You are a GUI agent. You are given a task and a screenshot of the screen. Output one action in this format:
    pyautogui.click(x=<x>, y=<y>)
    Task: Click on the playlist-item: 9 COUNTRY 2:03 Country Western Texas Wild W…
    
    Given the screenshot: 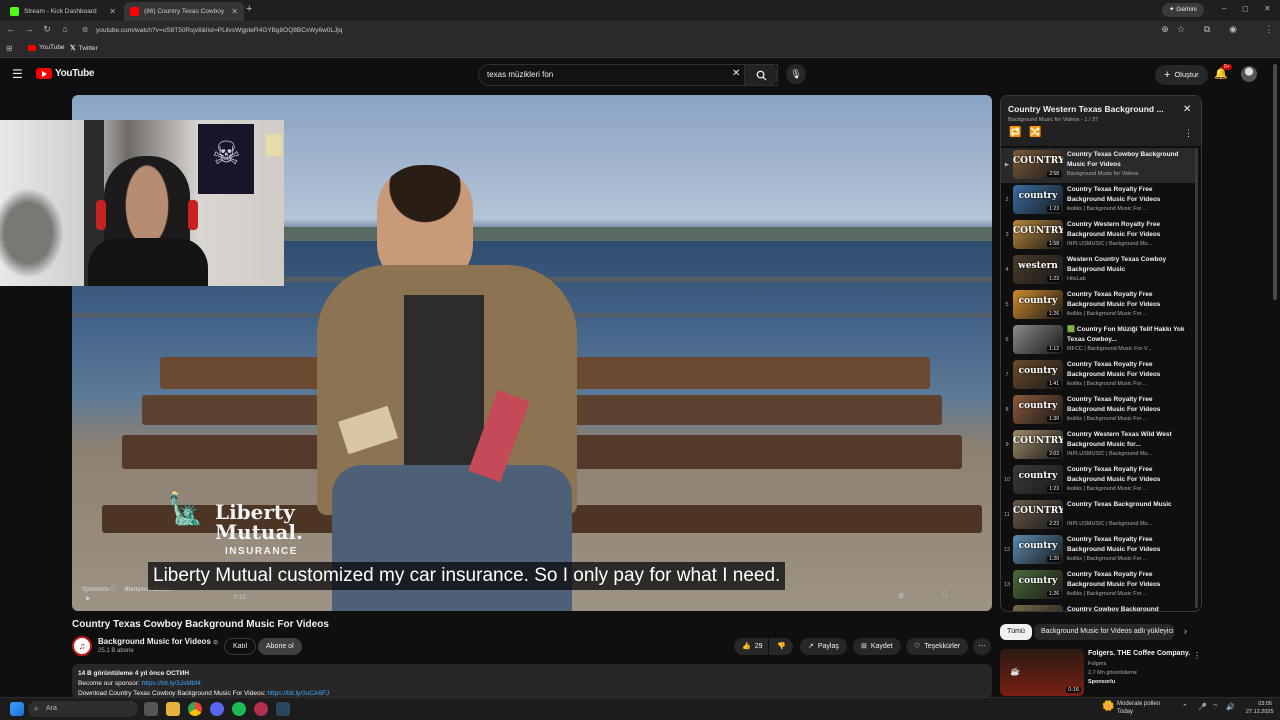 What is the action you would take?
    pyautogui.click(x=1098, y=445)
    